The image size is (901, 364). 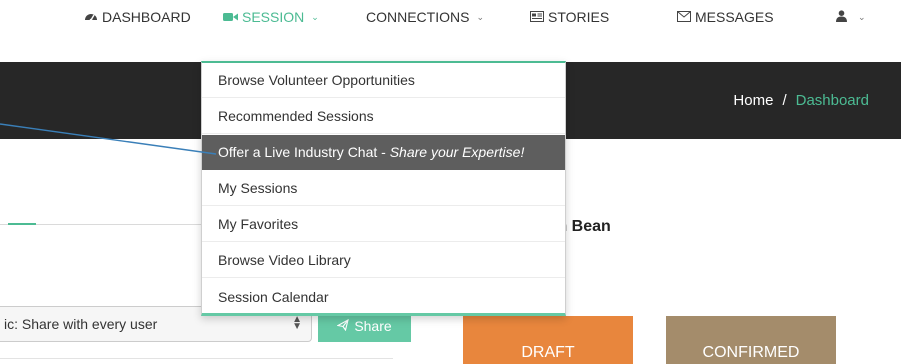 What do you see at coordinates (383, 116) in the screenshot?
I see `menu-item-recommended-sessions: Recommended Sessions` at bounding box center [383, 116].